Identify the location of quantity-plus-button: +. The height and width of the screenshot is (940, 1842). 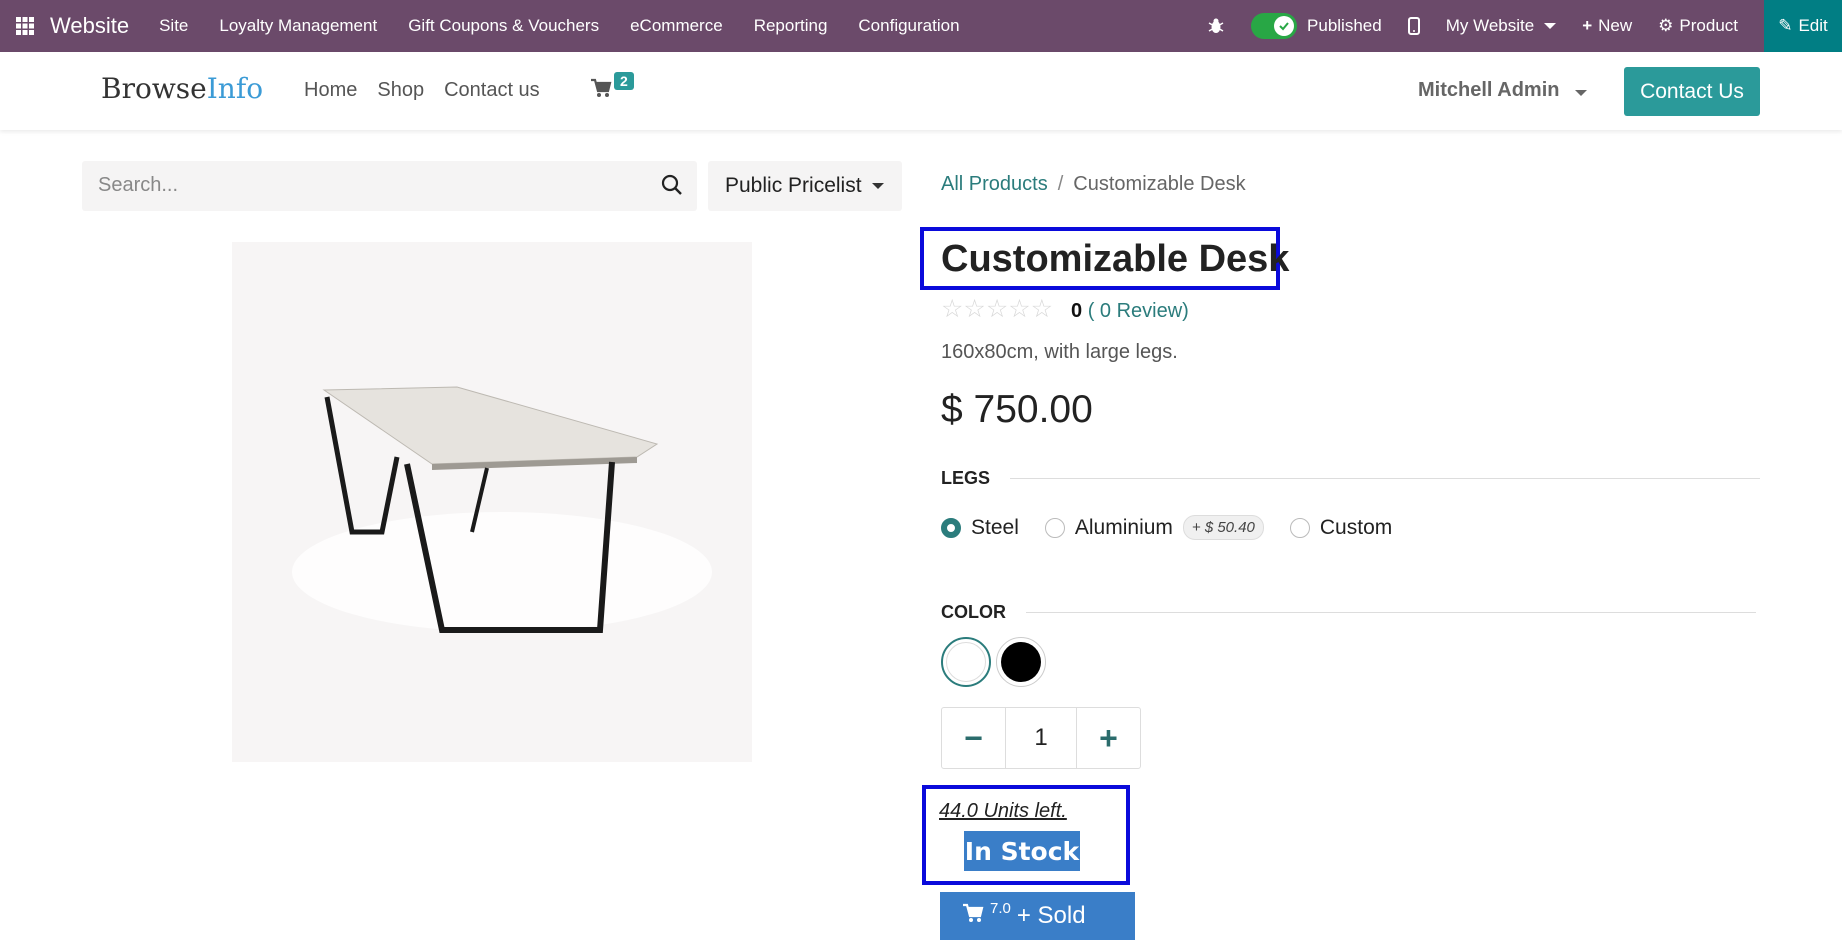
(1108, 738).